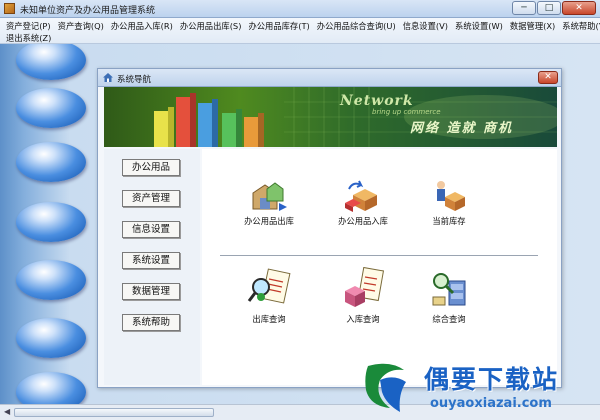 This screenshot has width=600, height=420. Describe the element at coordinates (492, 379) in the screenshot. I see `watermark-text: 偶要下载站` at that location.